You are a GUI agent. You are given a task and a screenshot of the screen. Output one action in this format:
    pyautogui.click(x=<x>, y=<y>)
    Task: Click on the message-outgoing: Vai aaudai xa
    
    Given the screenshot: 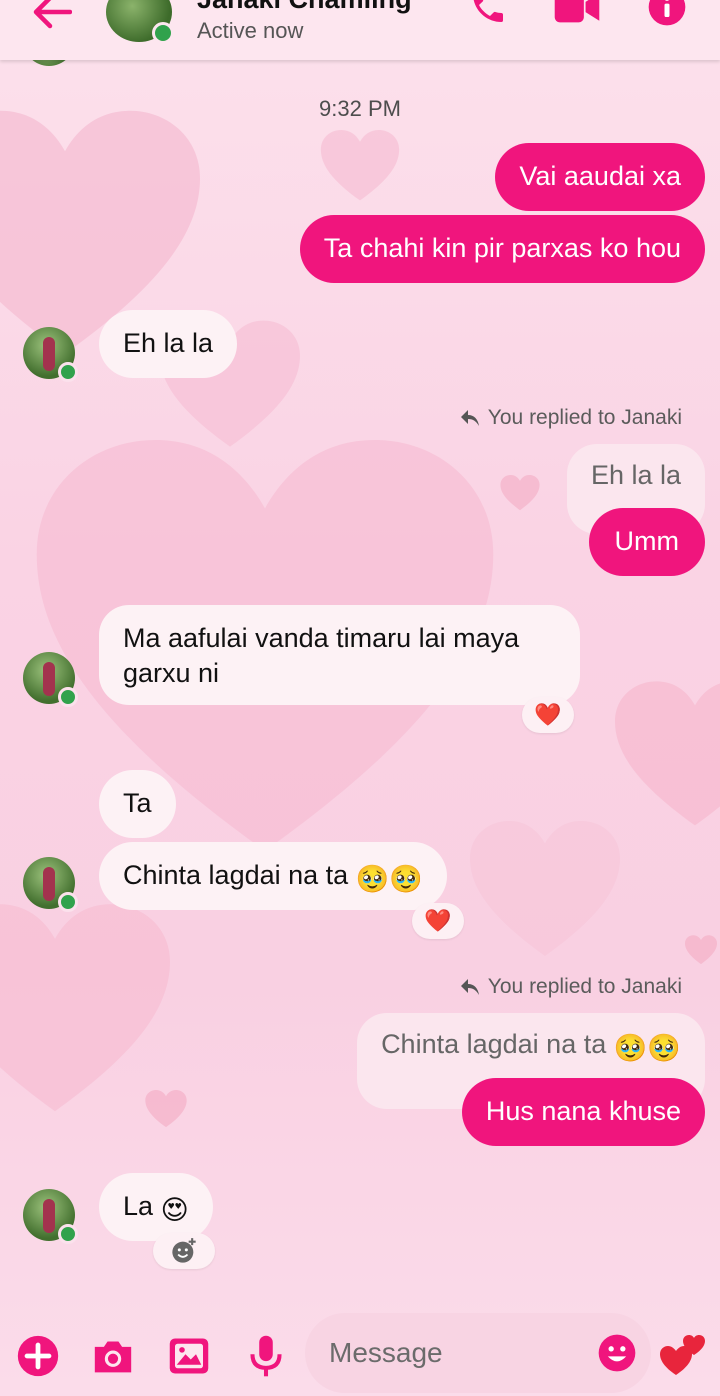 What is the action you would take?
    pyautogui.click(x=600, y=177)
    